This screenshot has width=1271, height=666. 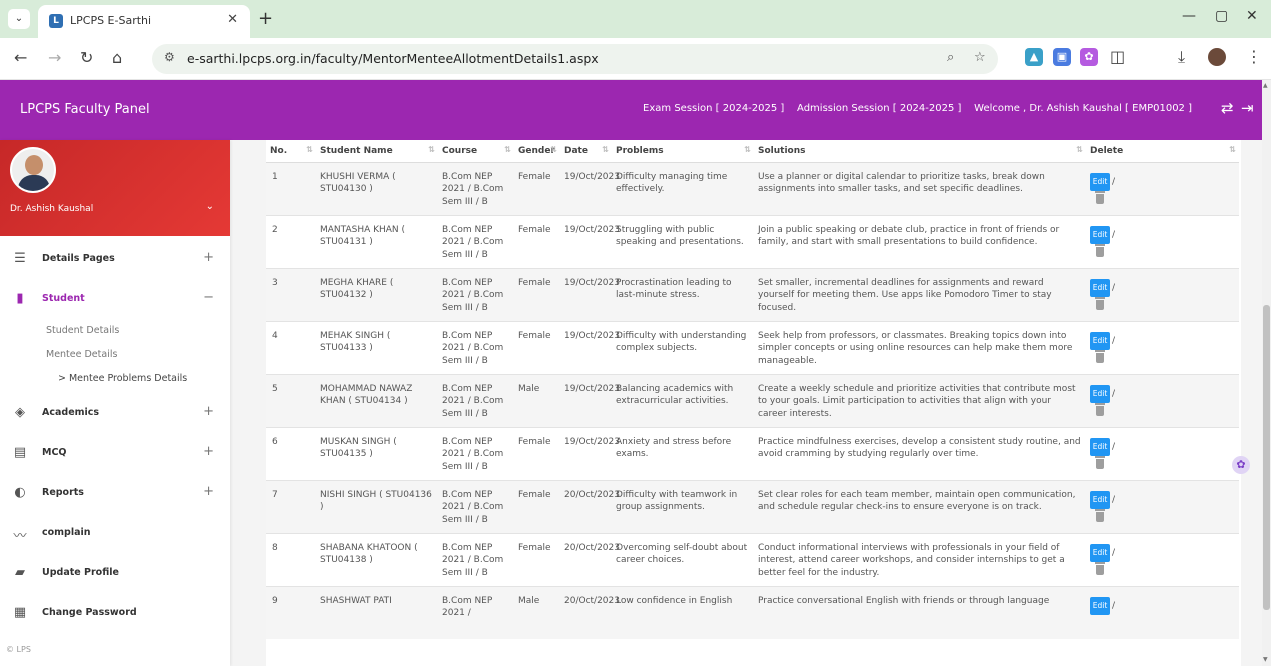 I want to click on home-icon: ⌂, so click(x=117, y=57).